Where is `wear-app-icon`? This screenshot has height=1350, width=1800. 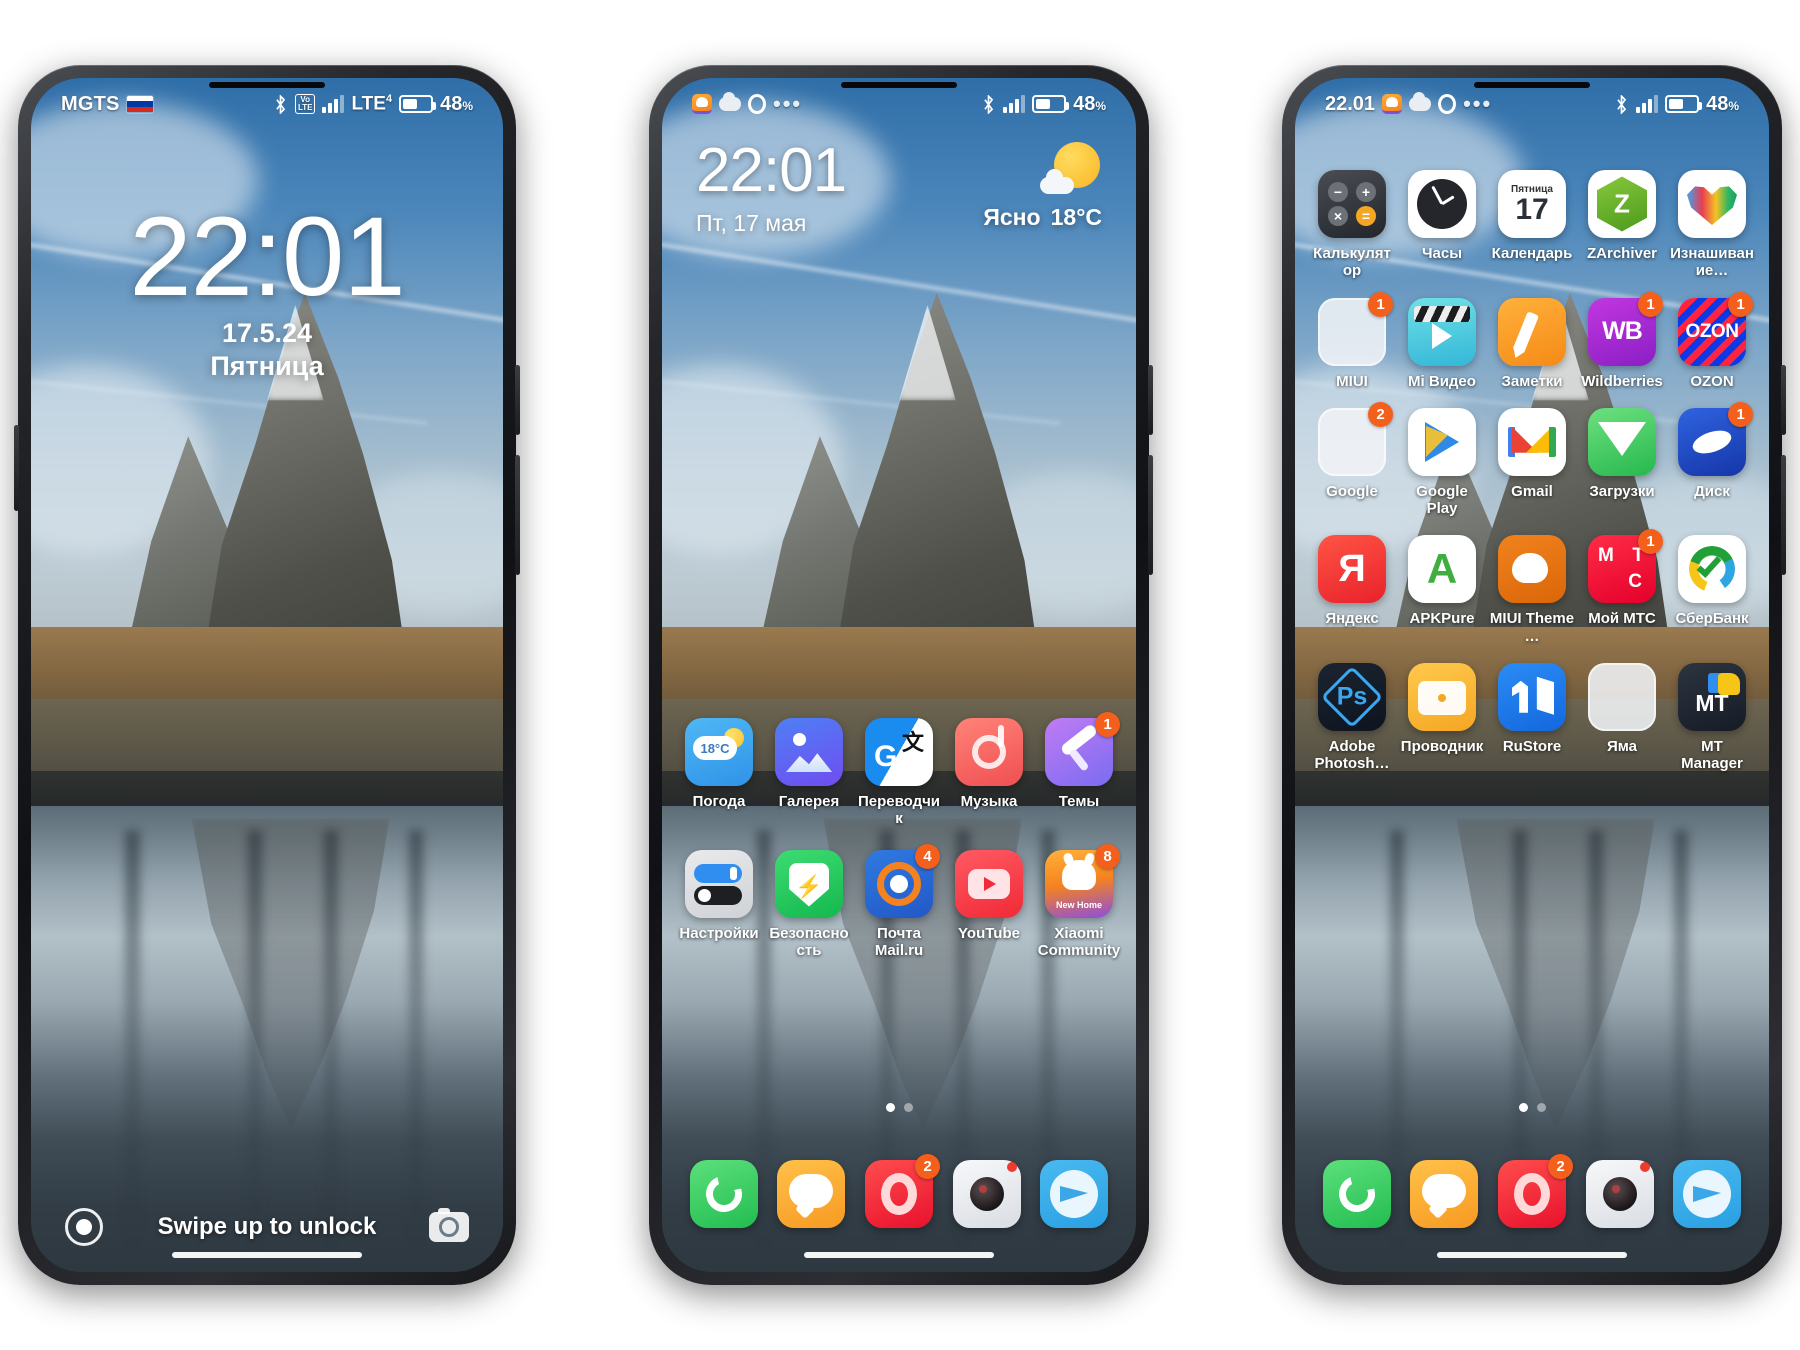
wear-app-icon is located at coordinates (1712, 204).